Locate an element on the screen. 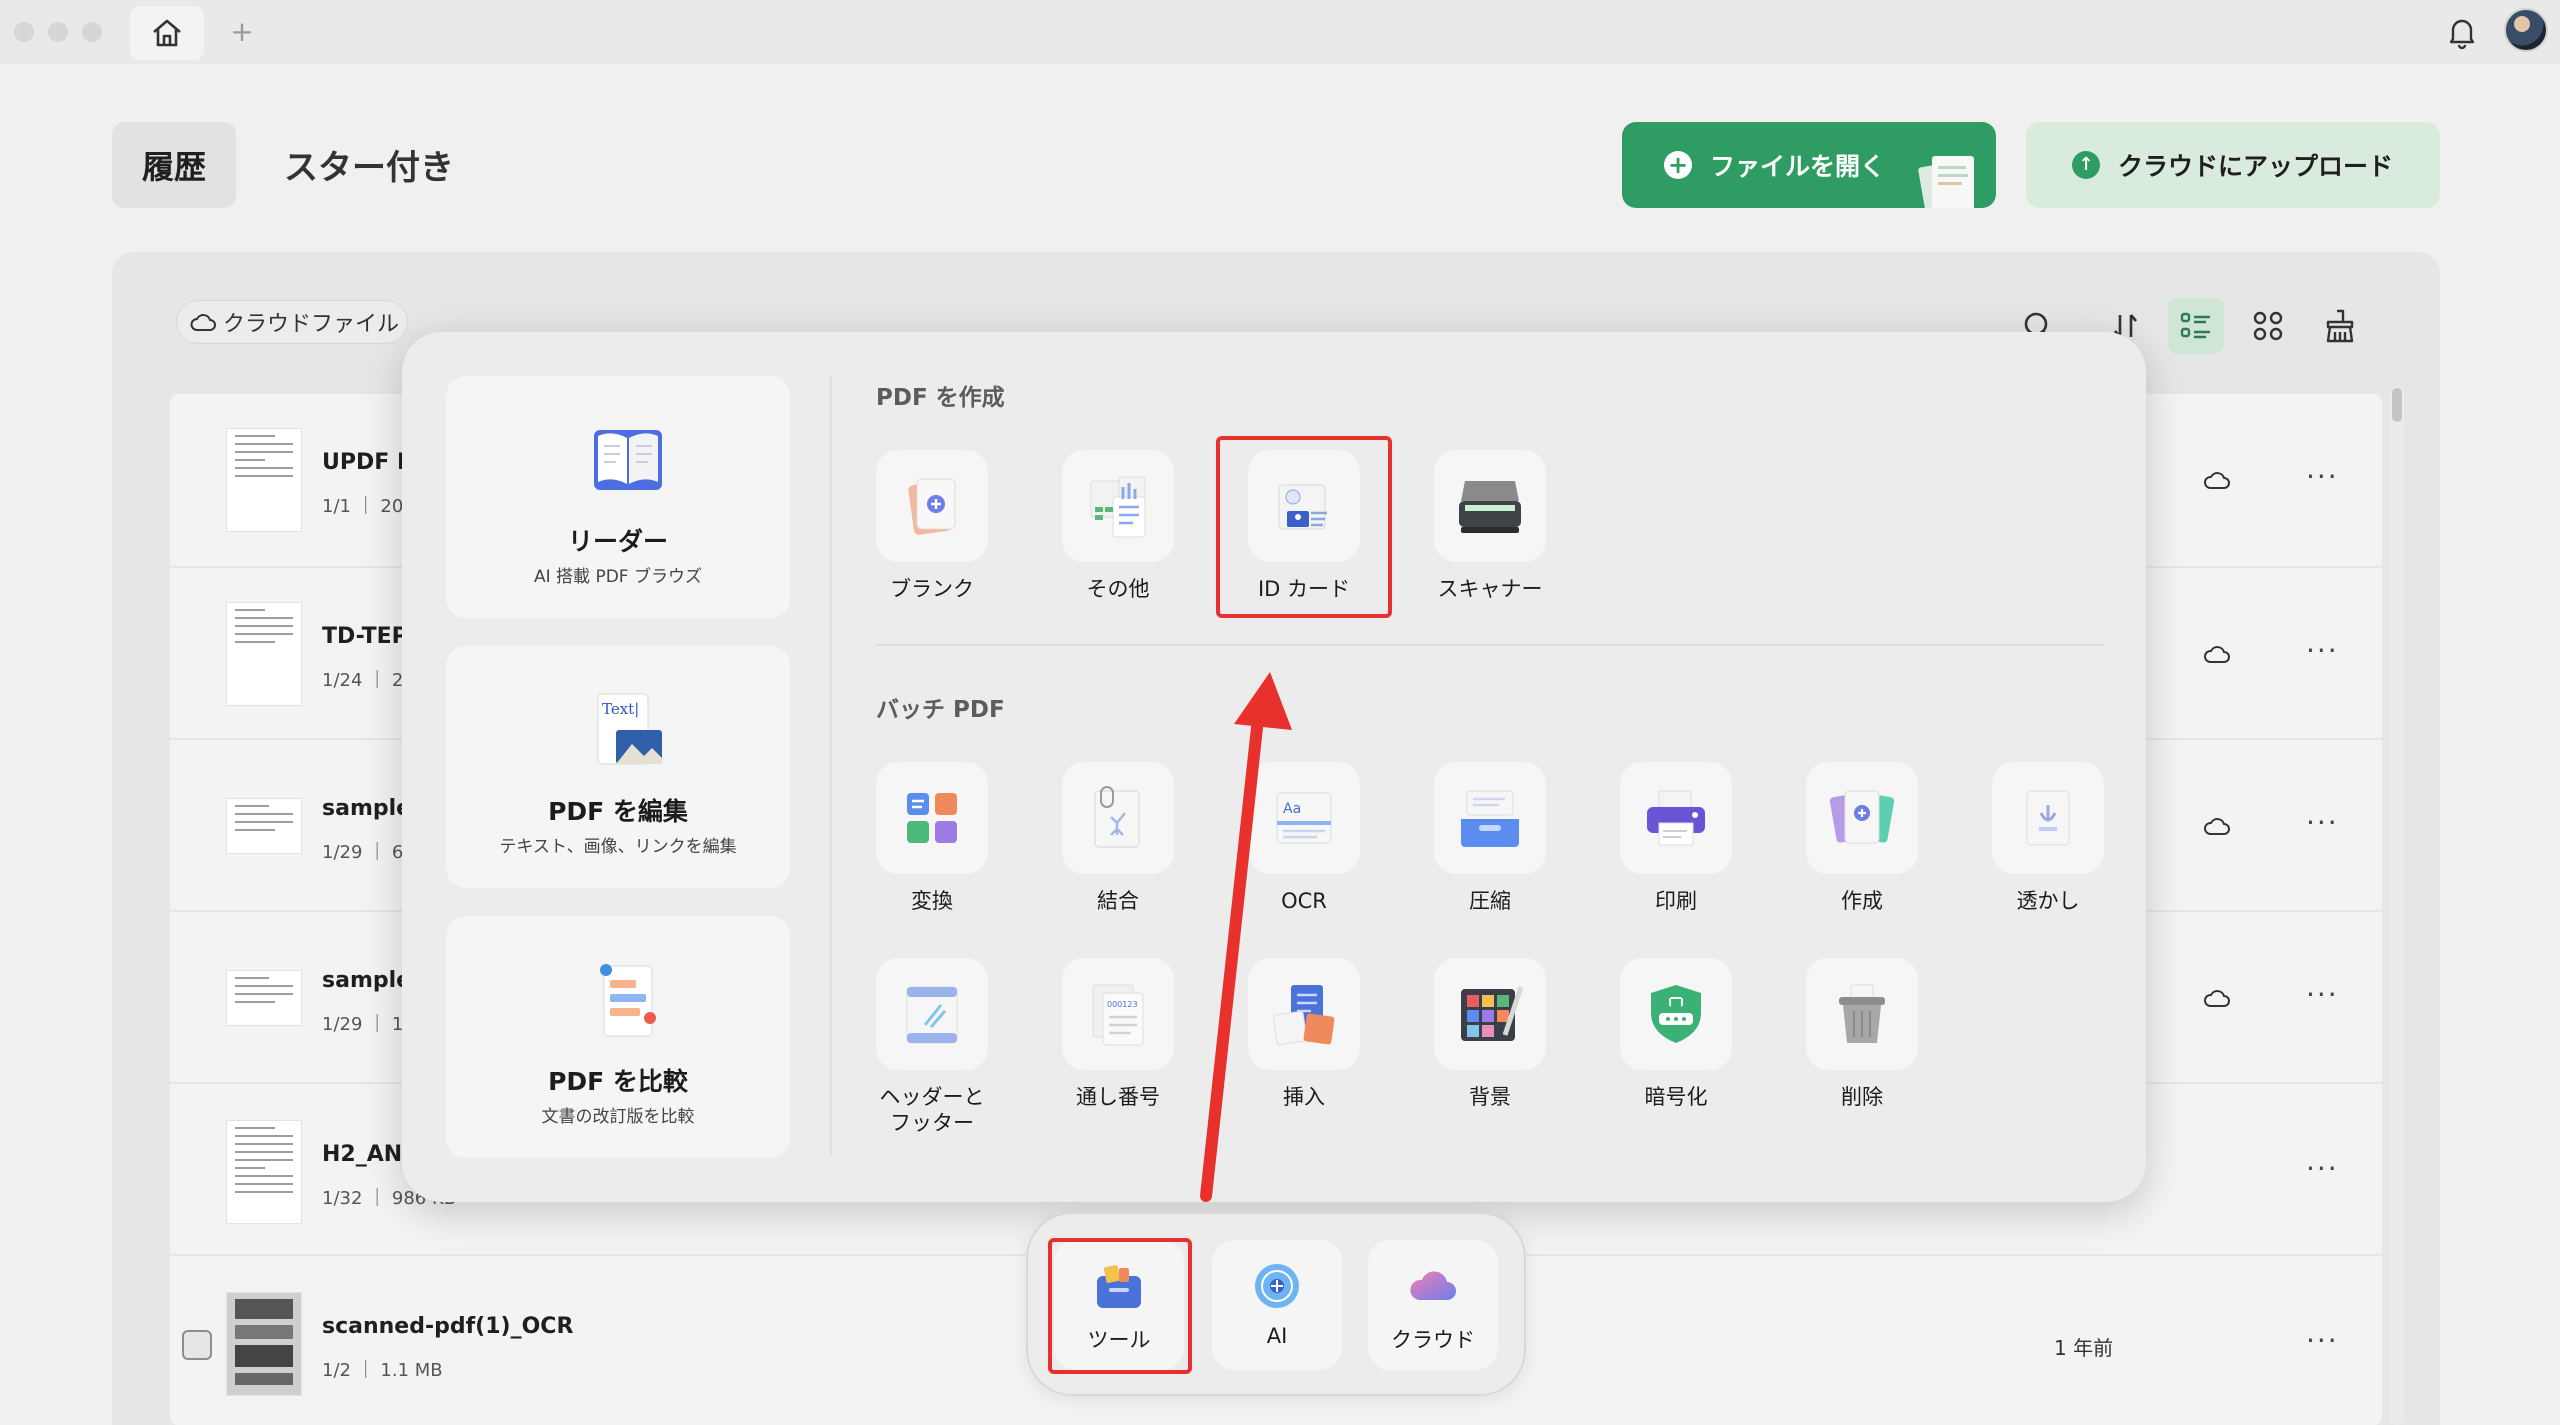 This screenshot has height=1425, width=2560. scrollbar is located at coordinates (2397, 905).